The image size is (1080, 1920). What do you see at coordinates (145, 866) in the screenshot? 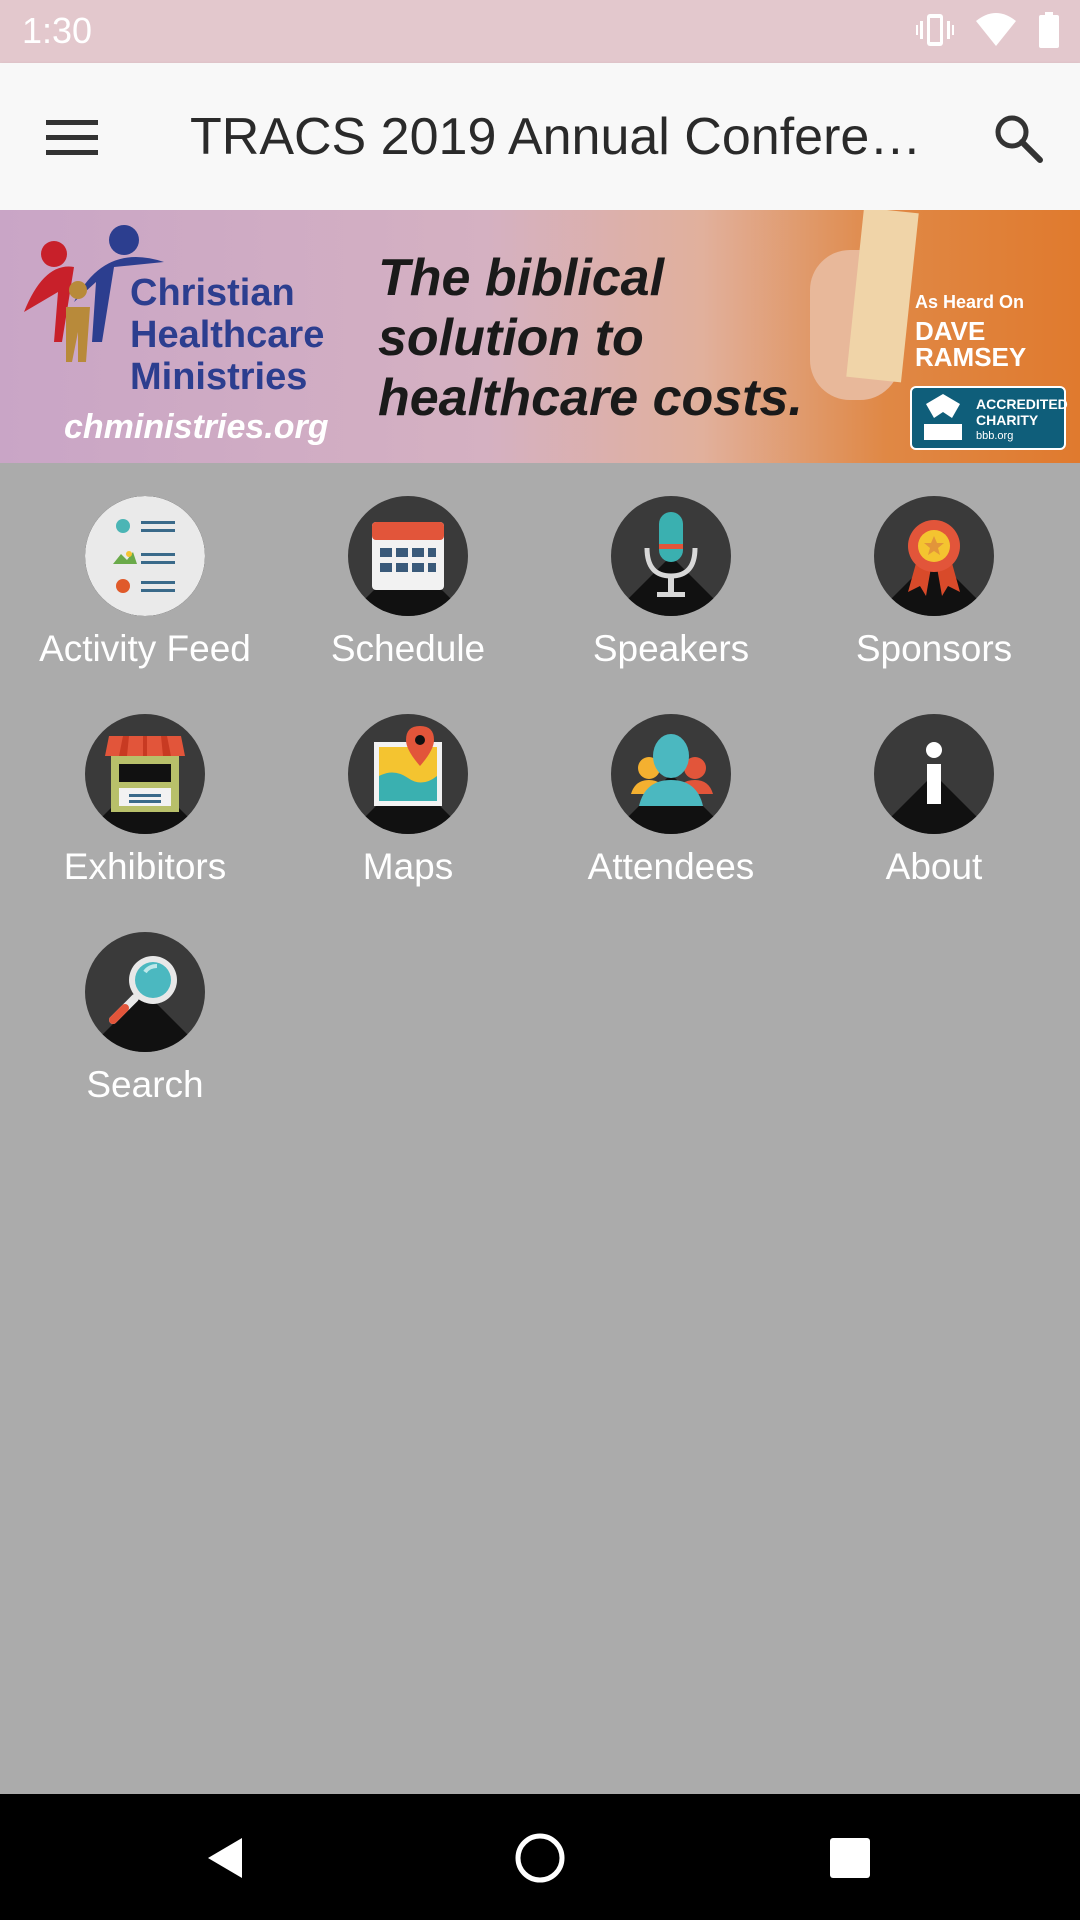
I see `tile-label: Exhibitors` at bounding box center [145, 866].